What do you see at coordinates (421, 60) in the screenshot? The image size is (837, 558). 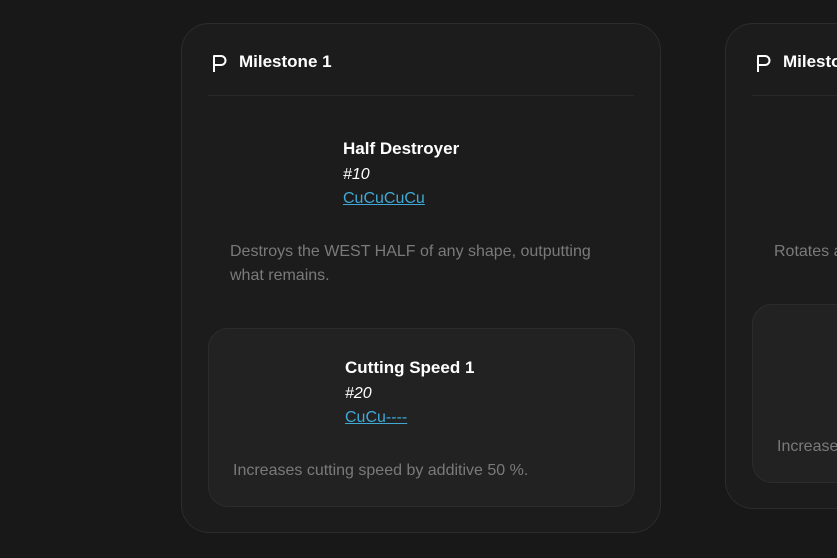 I see `milestone-header: Milestone 1` at bounding box center [421, 60].